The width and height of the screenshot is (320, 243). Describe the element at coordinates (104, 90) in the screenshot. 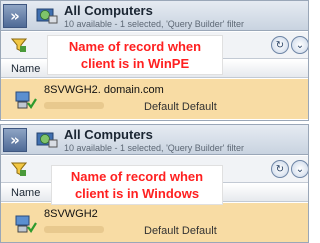

I see `record-name: 8SVWGH2. domain.com` at that location.